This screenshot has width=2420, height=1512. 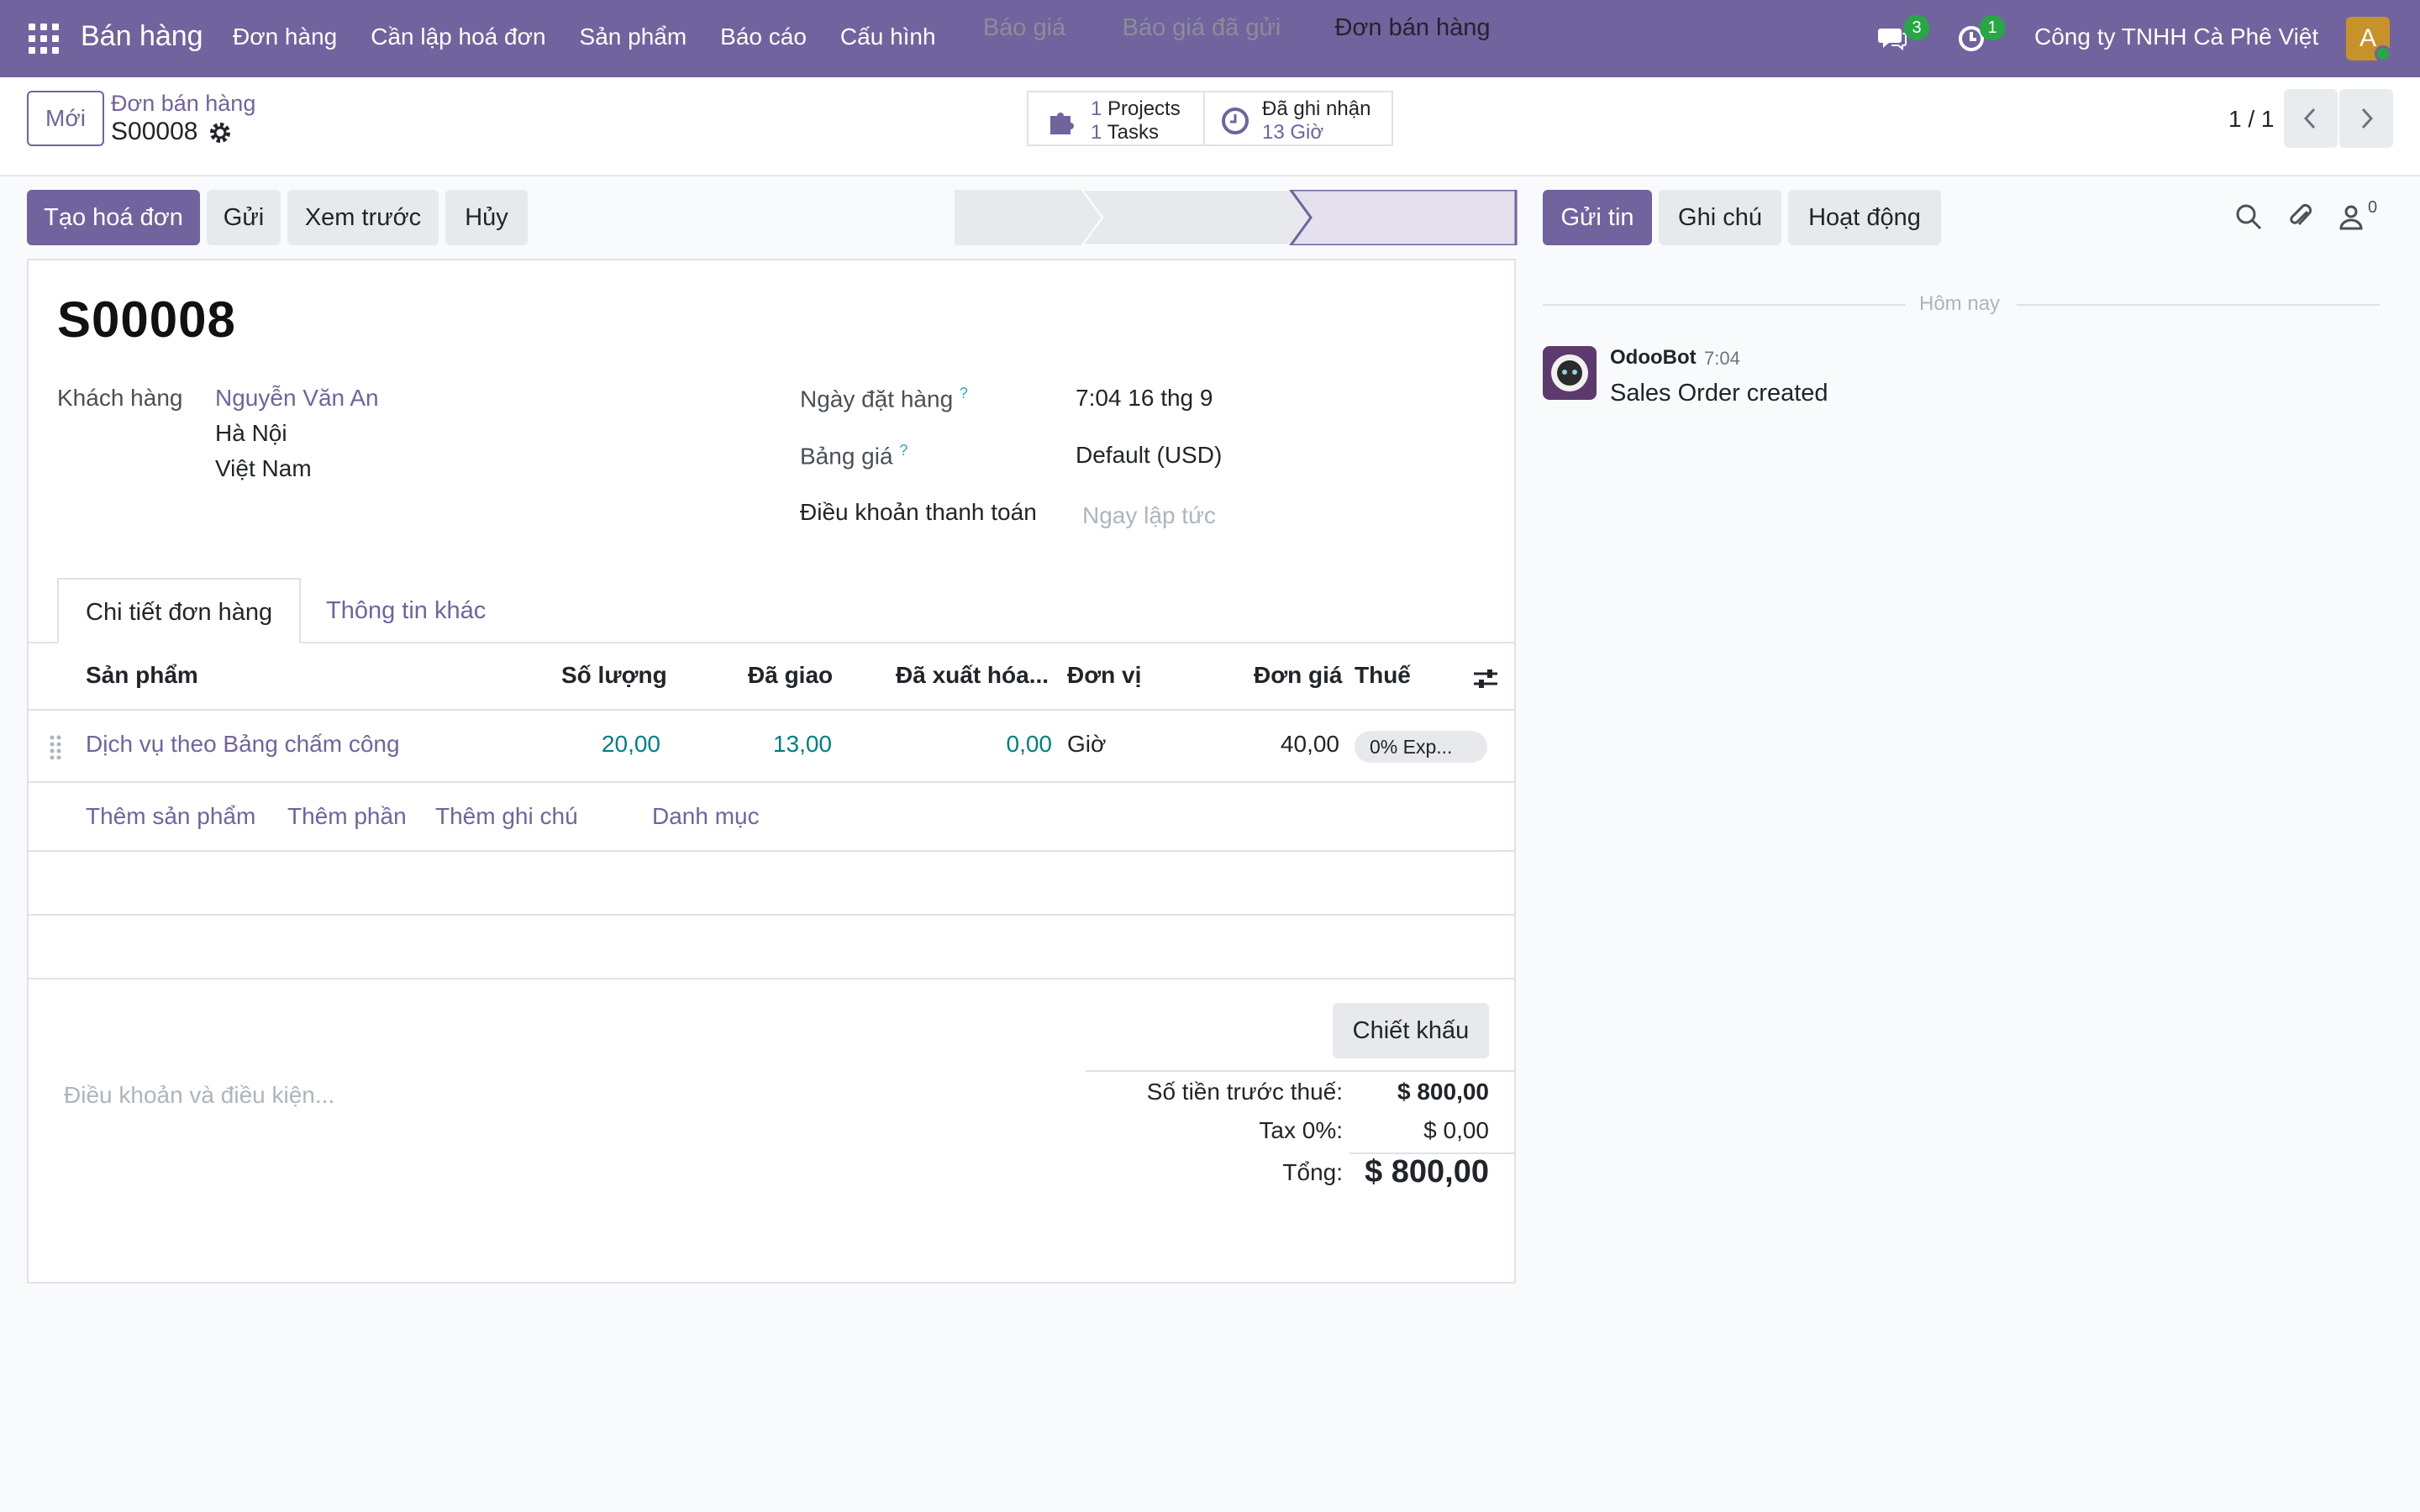 I want to click on followers-count: 0, so click(x=2373, y=207).